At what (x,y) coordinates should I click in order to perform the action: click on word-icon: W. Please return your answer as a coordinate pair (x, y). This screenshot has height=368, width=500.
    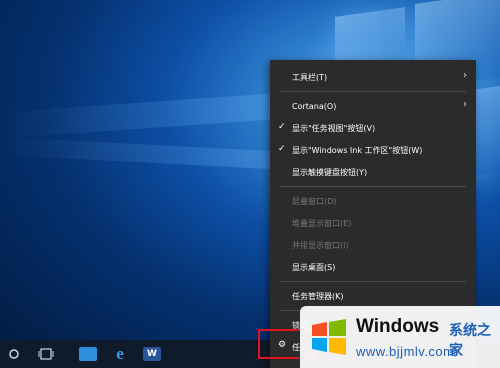
    Looking at the image, I should click on (152, 354).